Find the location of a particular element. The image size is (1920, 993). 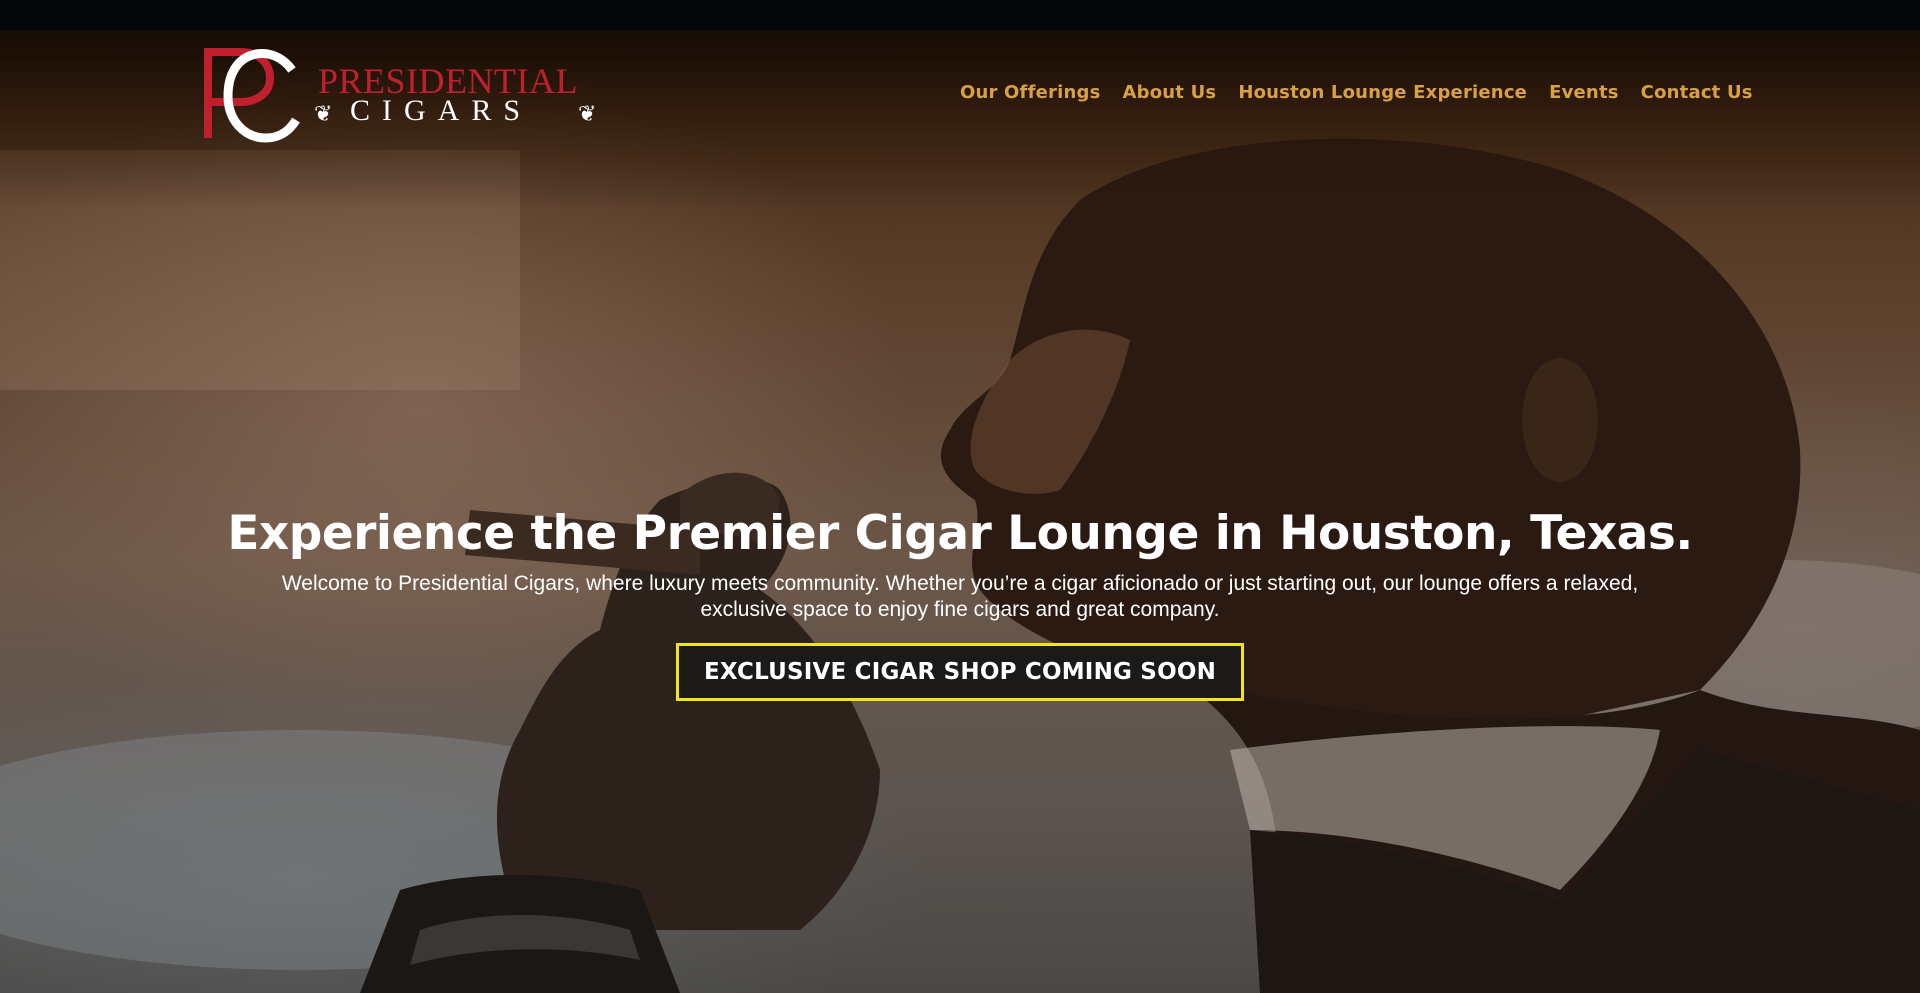

logo-wordmark-cigars: CIGARS is located at coordinates (441, 110).